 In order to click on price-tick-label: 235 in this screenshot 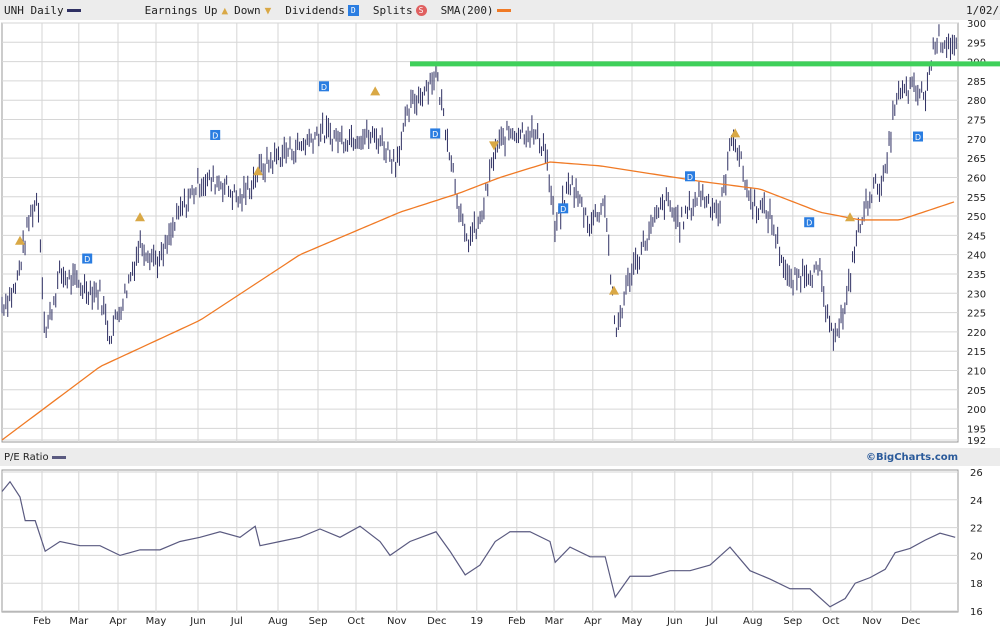, I will do `click(976, 275)`.